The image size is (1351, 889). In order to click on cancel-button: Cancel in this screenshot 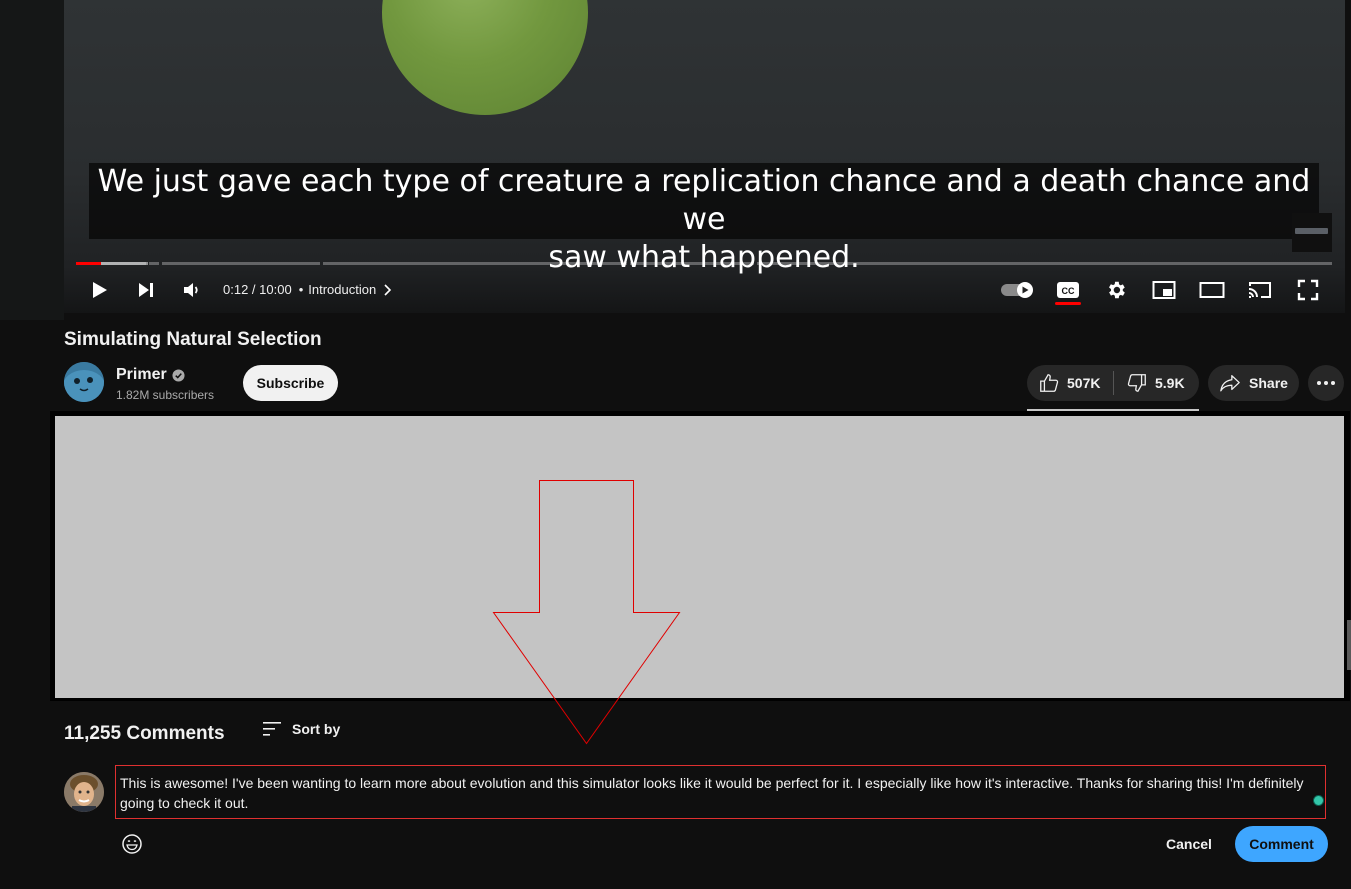, I will do `click(1189, 844)`.